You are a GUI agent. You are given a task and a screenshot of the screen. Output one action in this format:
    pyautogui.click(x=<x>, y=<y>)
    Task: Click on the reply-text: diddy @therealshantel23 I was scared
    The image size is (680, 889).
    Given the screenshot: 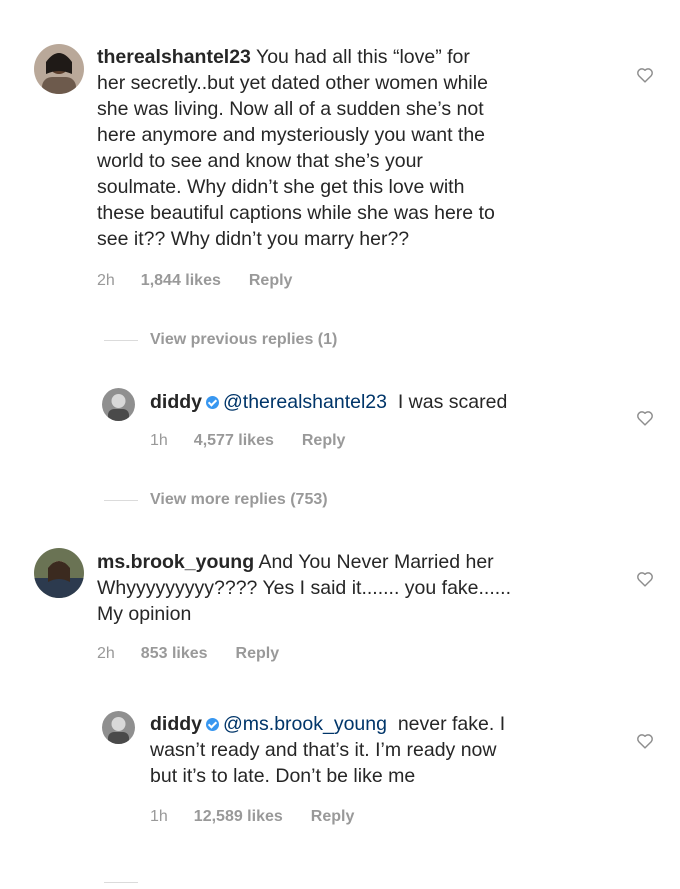 What is the action you would take?
    pyautogui.click(x=385, y=402)
    